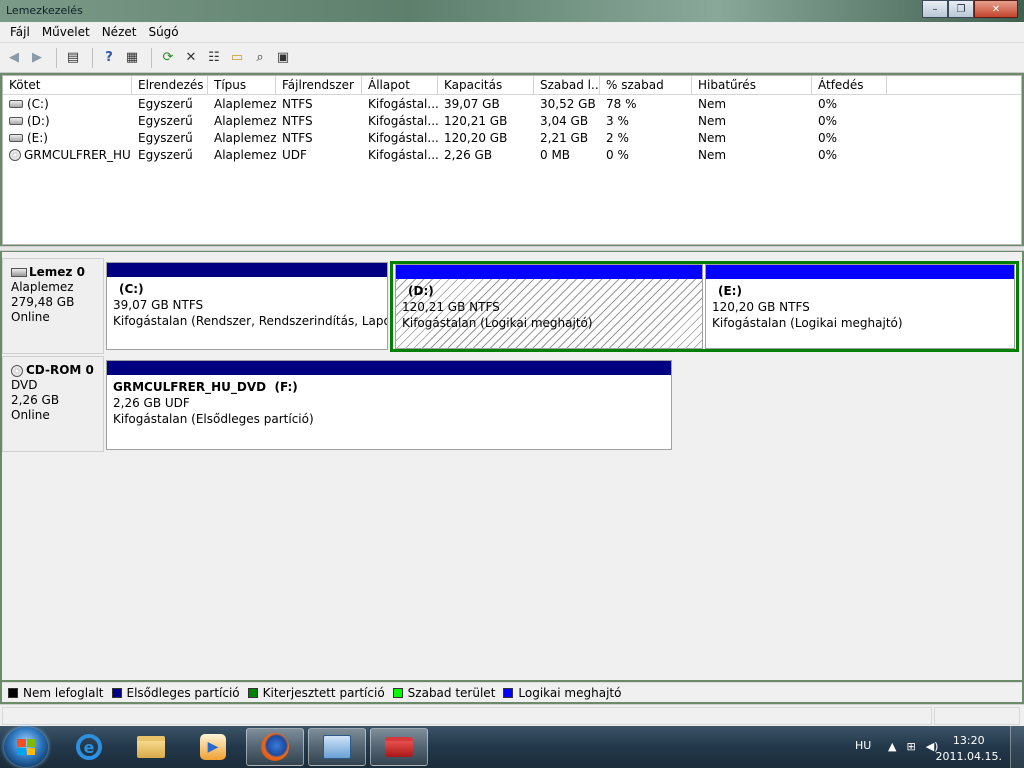 The height and width of the screenshot is (768, 1024). I want to click on firefox-icon, so click(275, 747).